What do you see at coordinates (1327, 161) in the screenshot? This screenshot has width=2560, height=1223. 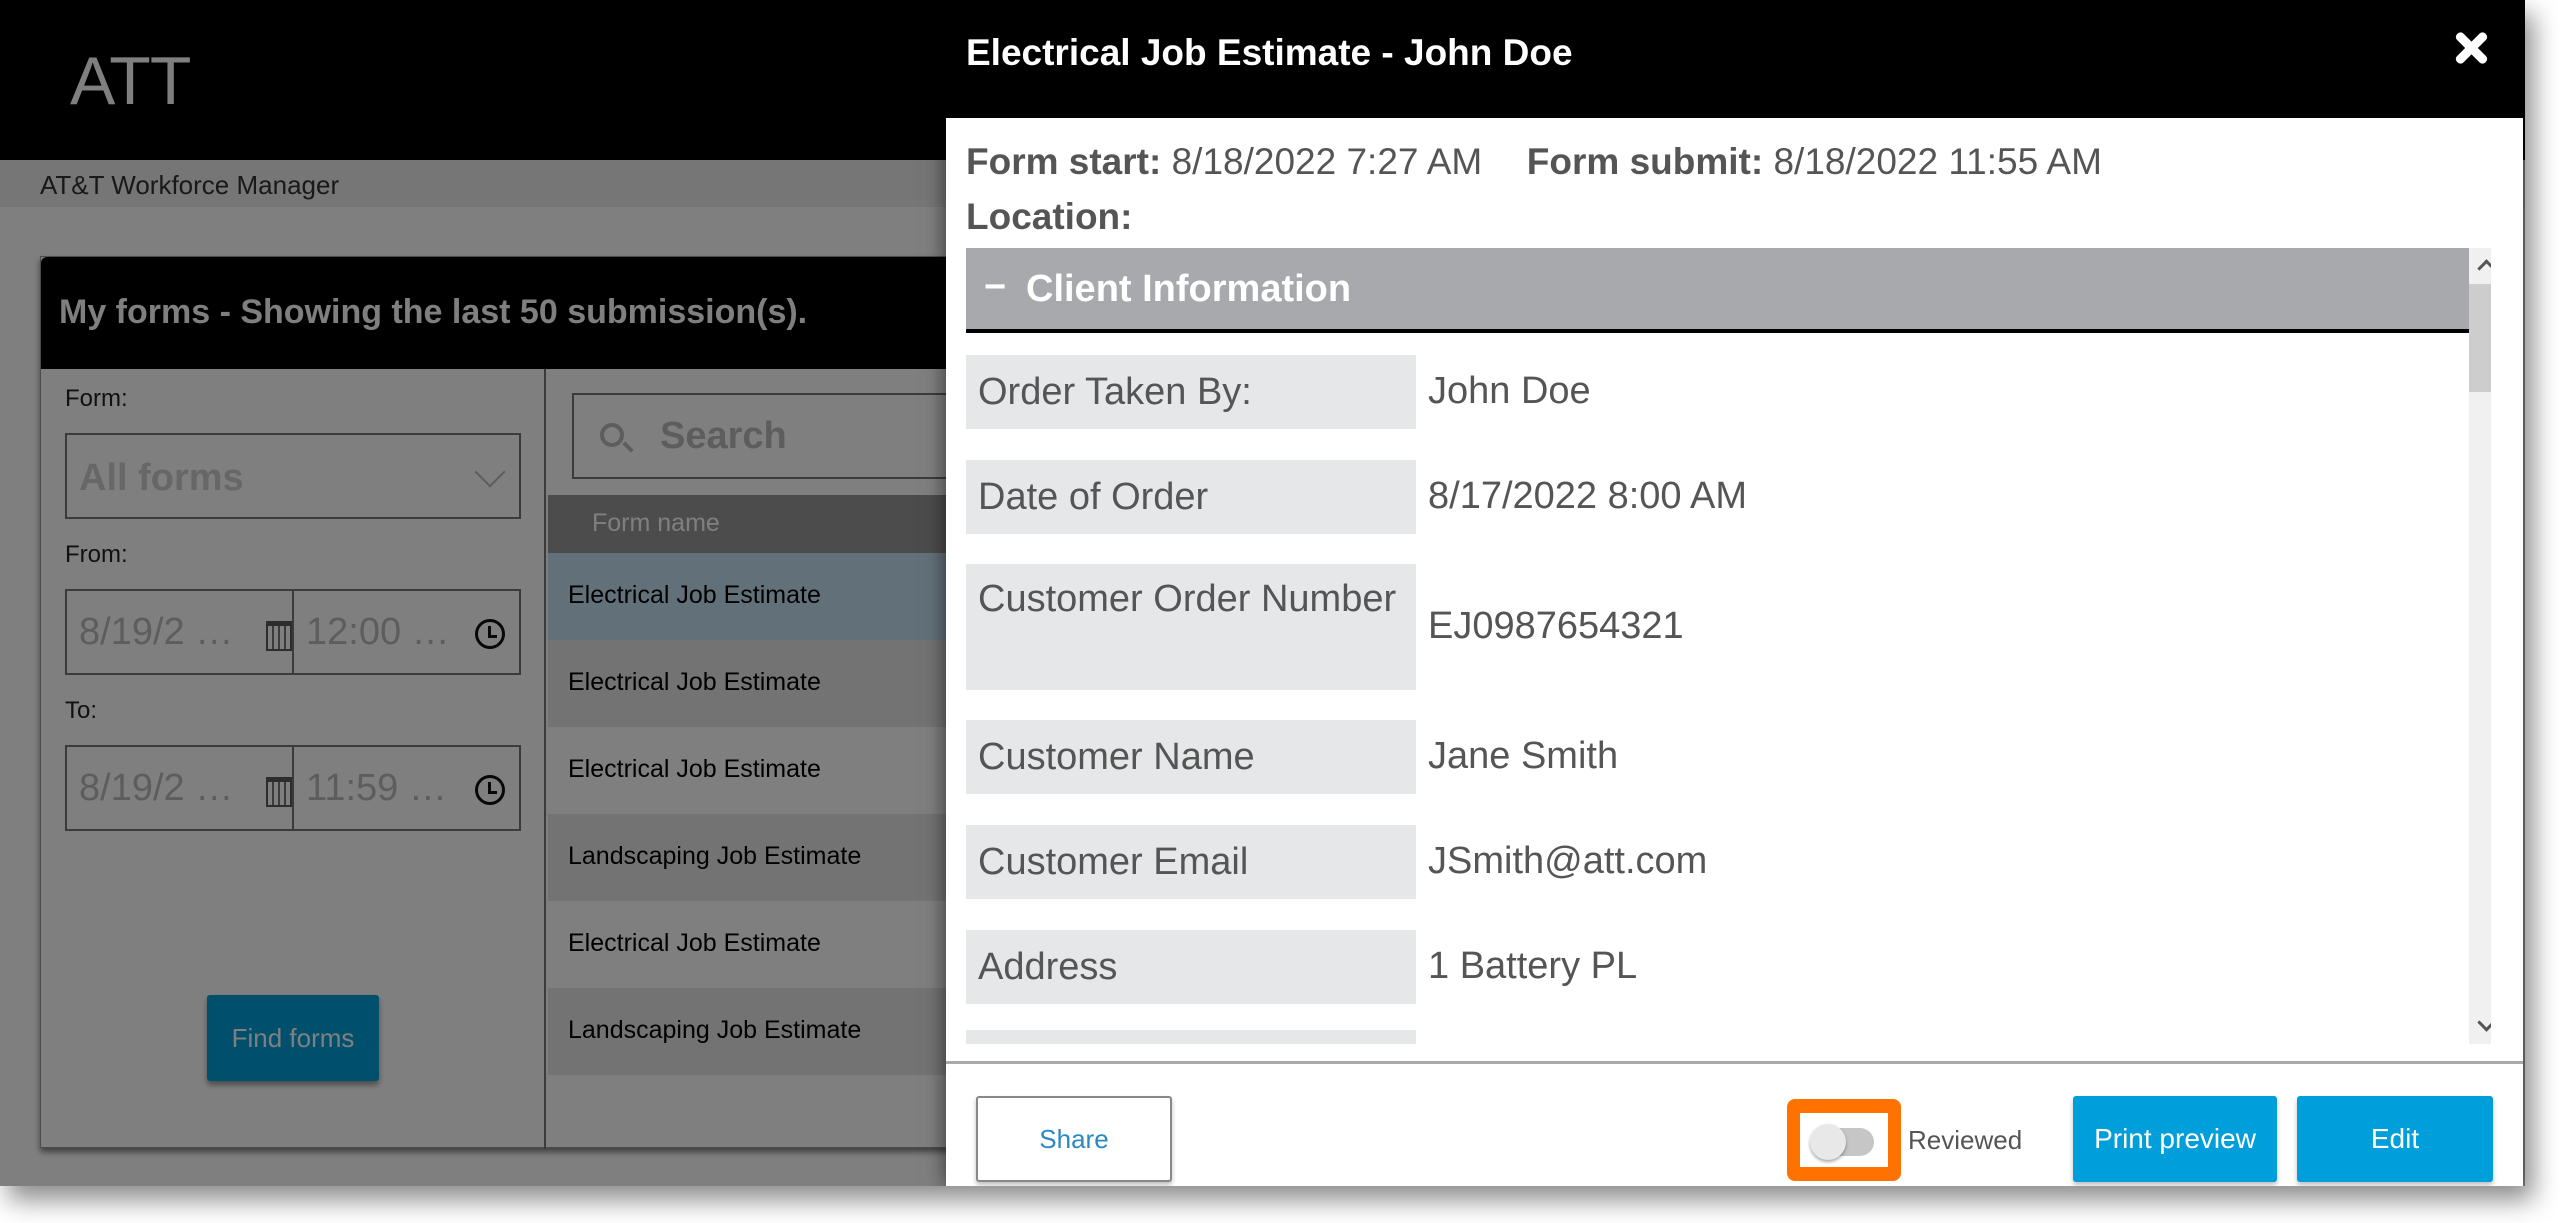 I see `form-start-value: 8/18/2022 7:27 AM` at bounding box center [1327, 161].